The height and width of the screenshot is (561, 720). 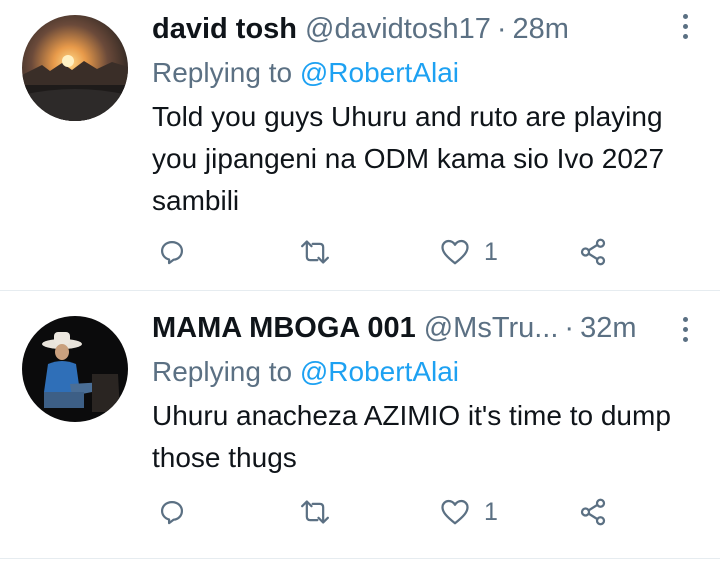 What do you see at coordinates (224, 29) in the screenshot?
I see `display-name: david tosh` at bounding box center [224, 29].